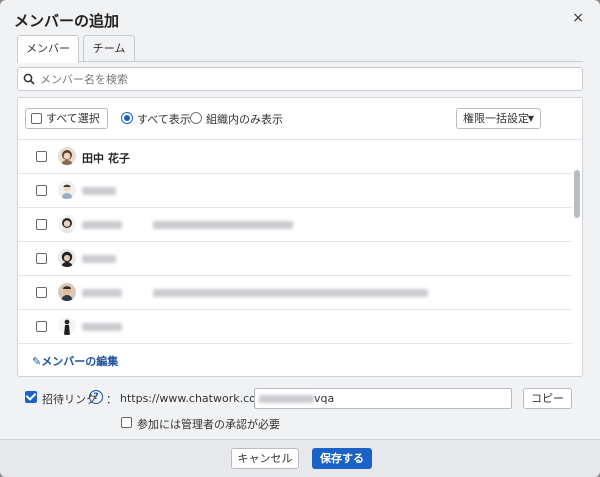 Image resolution: width=600 pixels, height=477 pixels. Describe the element at coordinates (96, 397) in the screenshot. I see `help-icon: ?` at that location.